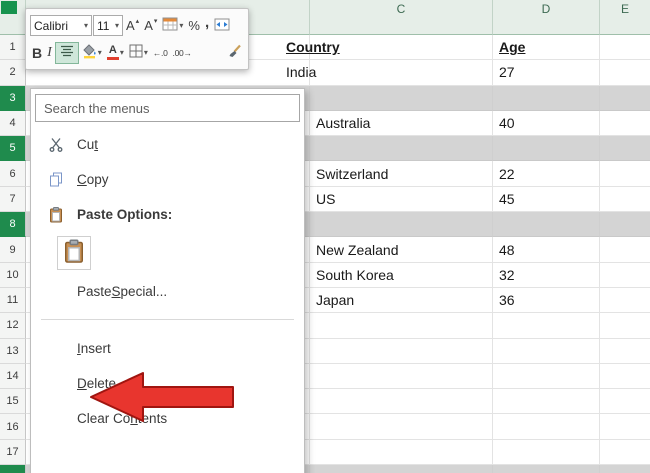 The image size is (650, 473). Describe the element at coordinates (167, 144) in the screenshot. I see `menu-item-cut: Cu t` at that location.